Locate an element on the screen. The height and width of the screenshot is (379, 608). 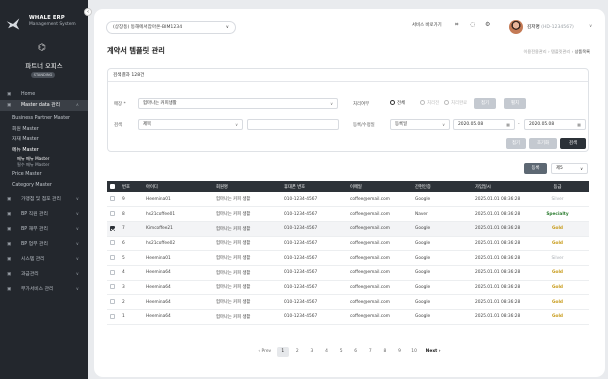
submenu-item: 메뉴 Master is located at coordinates (44, 151).